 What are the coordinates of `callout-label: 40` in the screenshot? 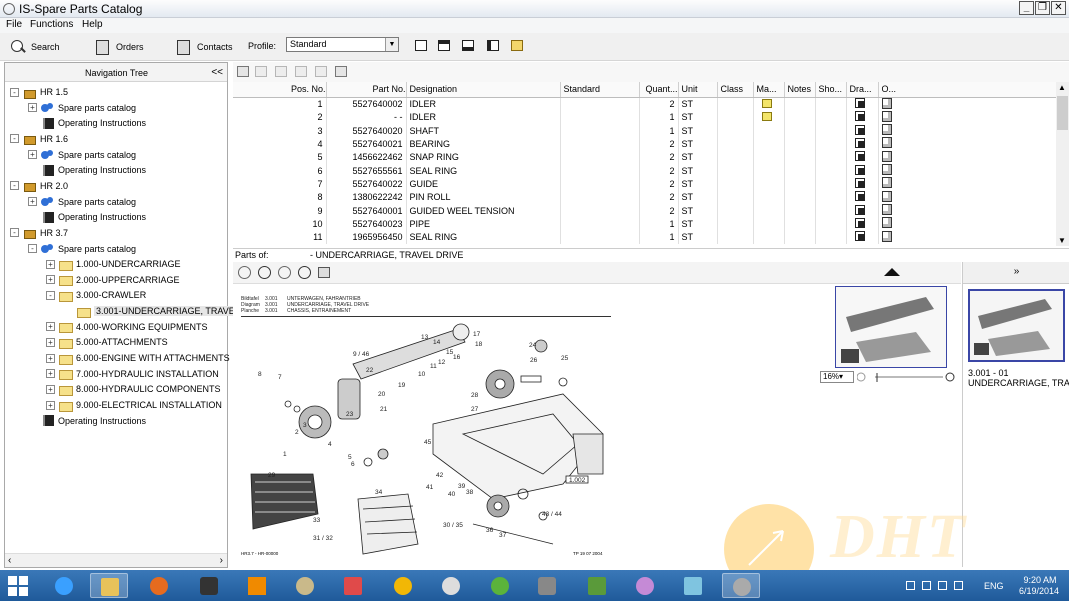 It's located at (452, 494).